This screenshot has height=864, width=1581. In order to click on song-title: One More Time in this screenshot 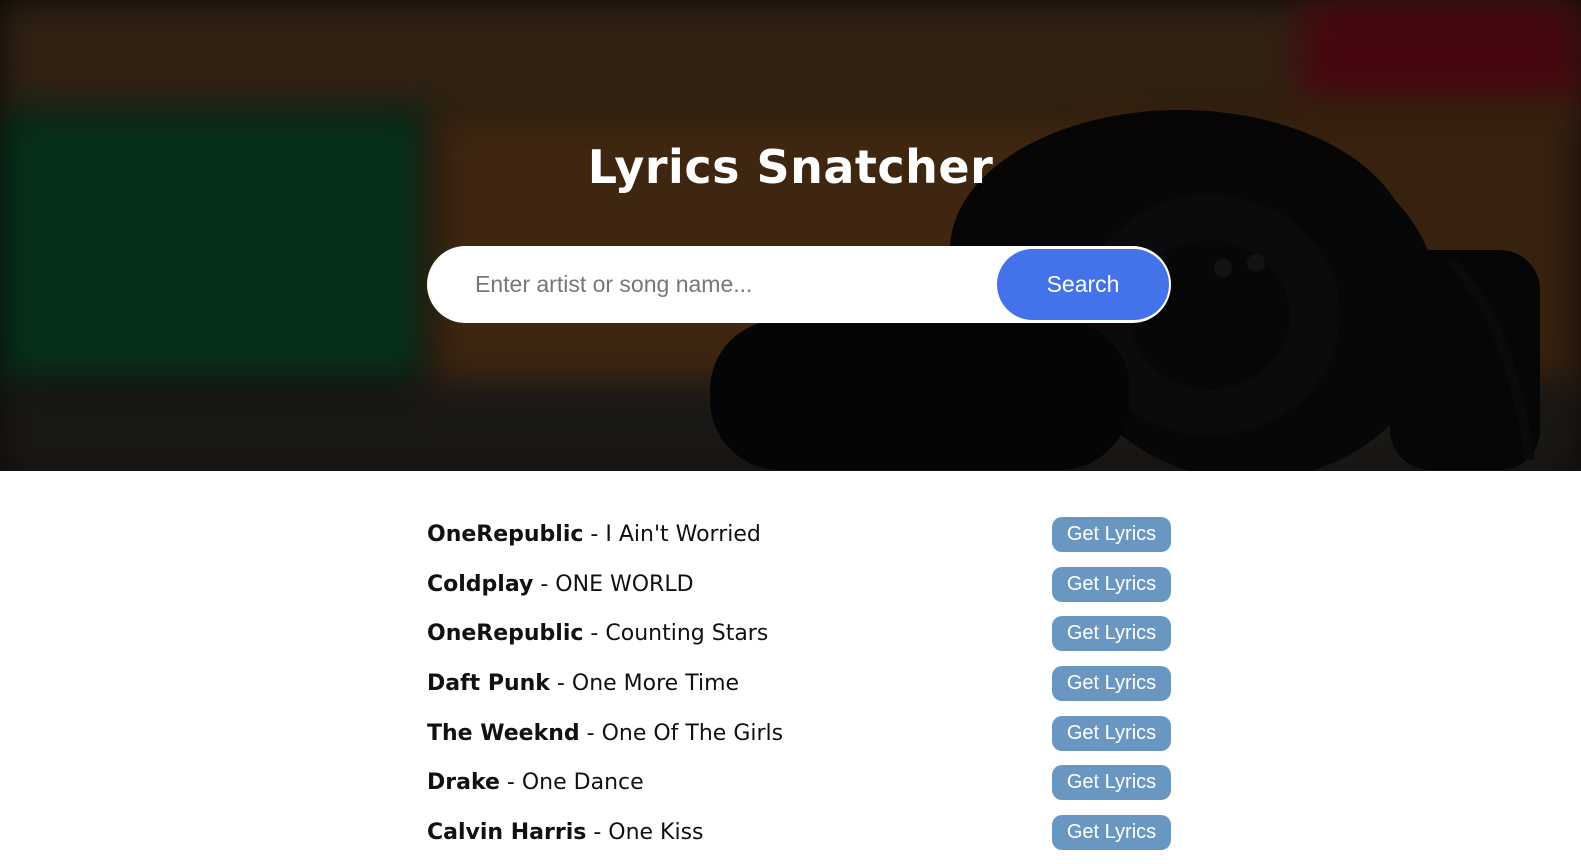, I will do `click(655, 684)`.